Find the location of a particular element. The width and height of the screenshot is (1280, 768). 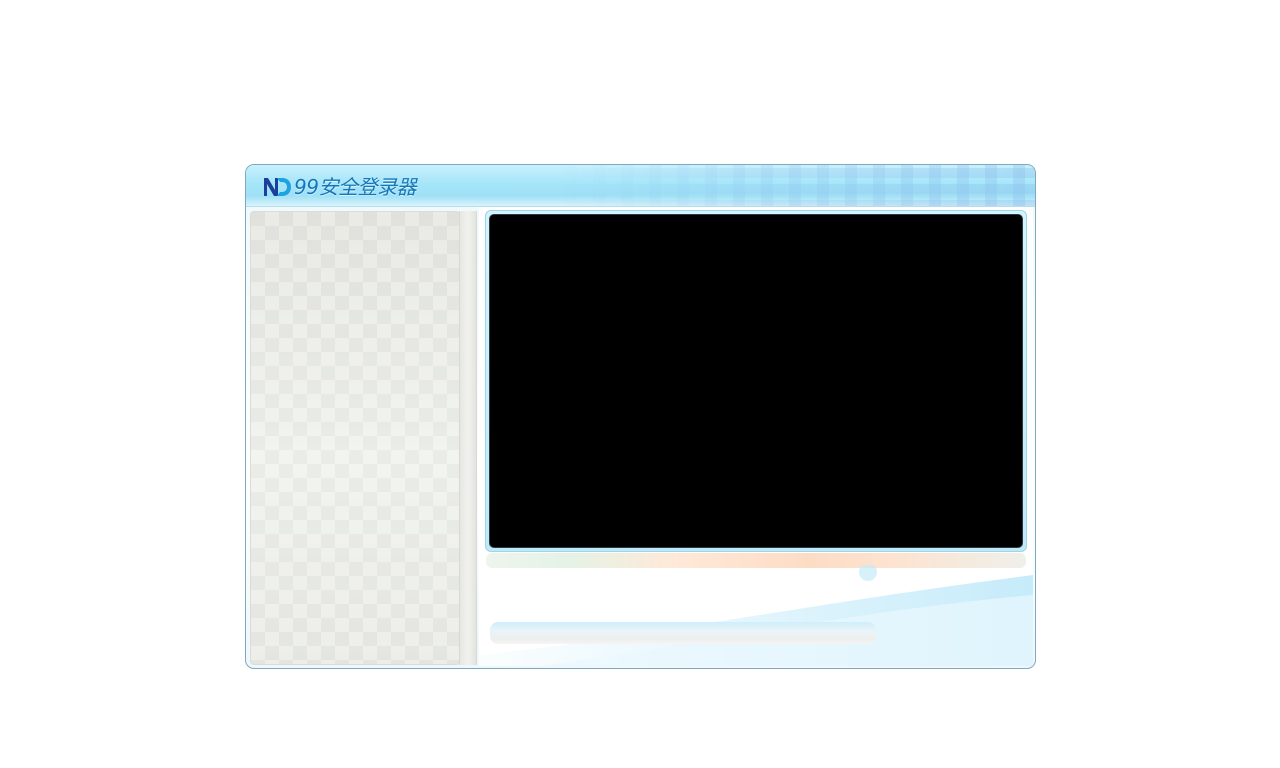

app-title: 99安全登录器 is located at coordinates (355, 187).